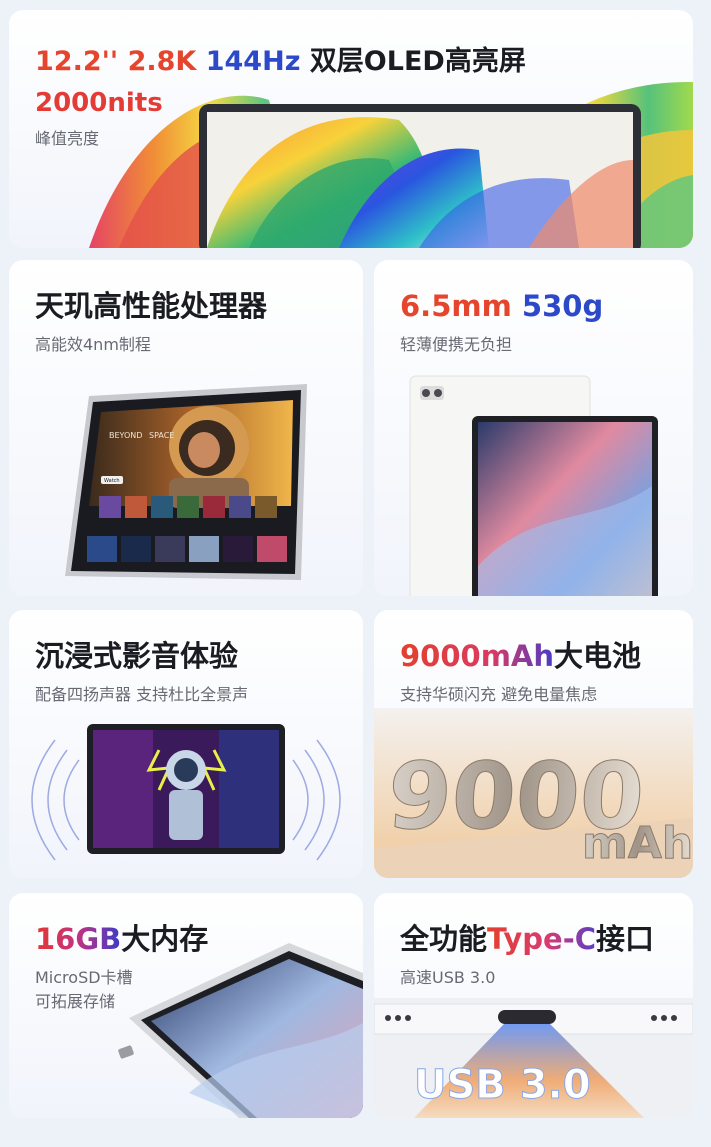 This screenshot has width=711, height=1147. I want to click on watch-button: Watch, so click(112, 481).